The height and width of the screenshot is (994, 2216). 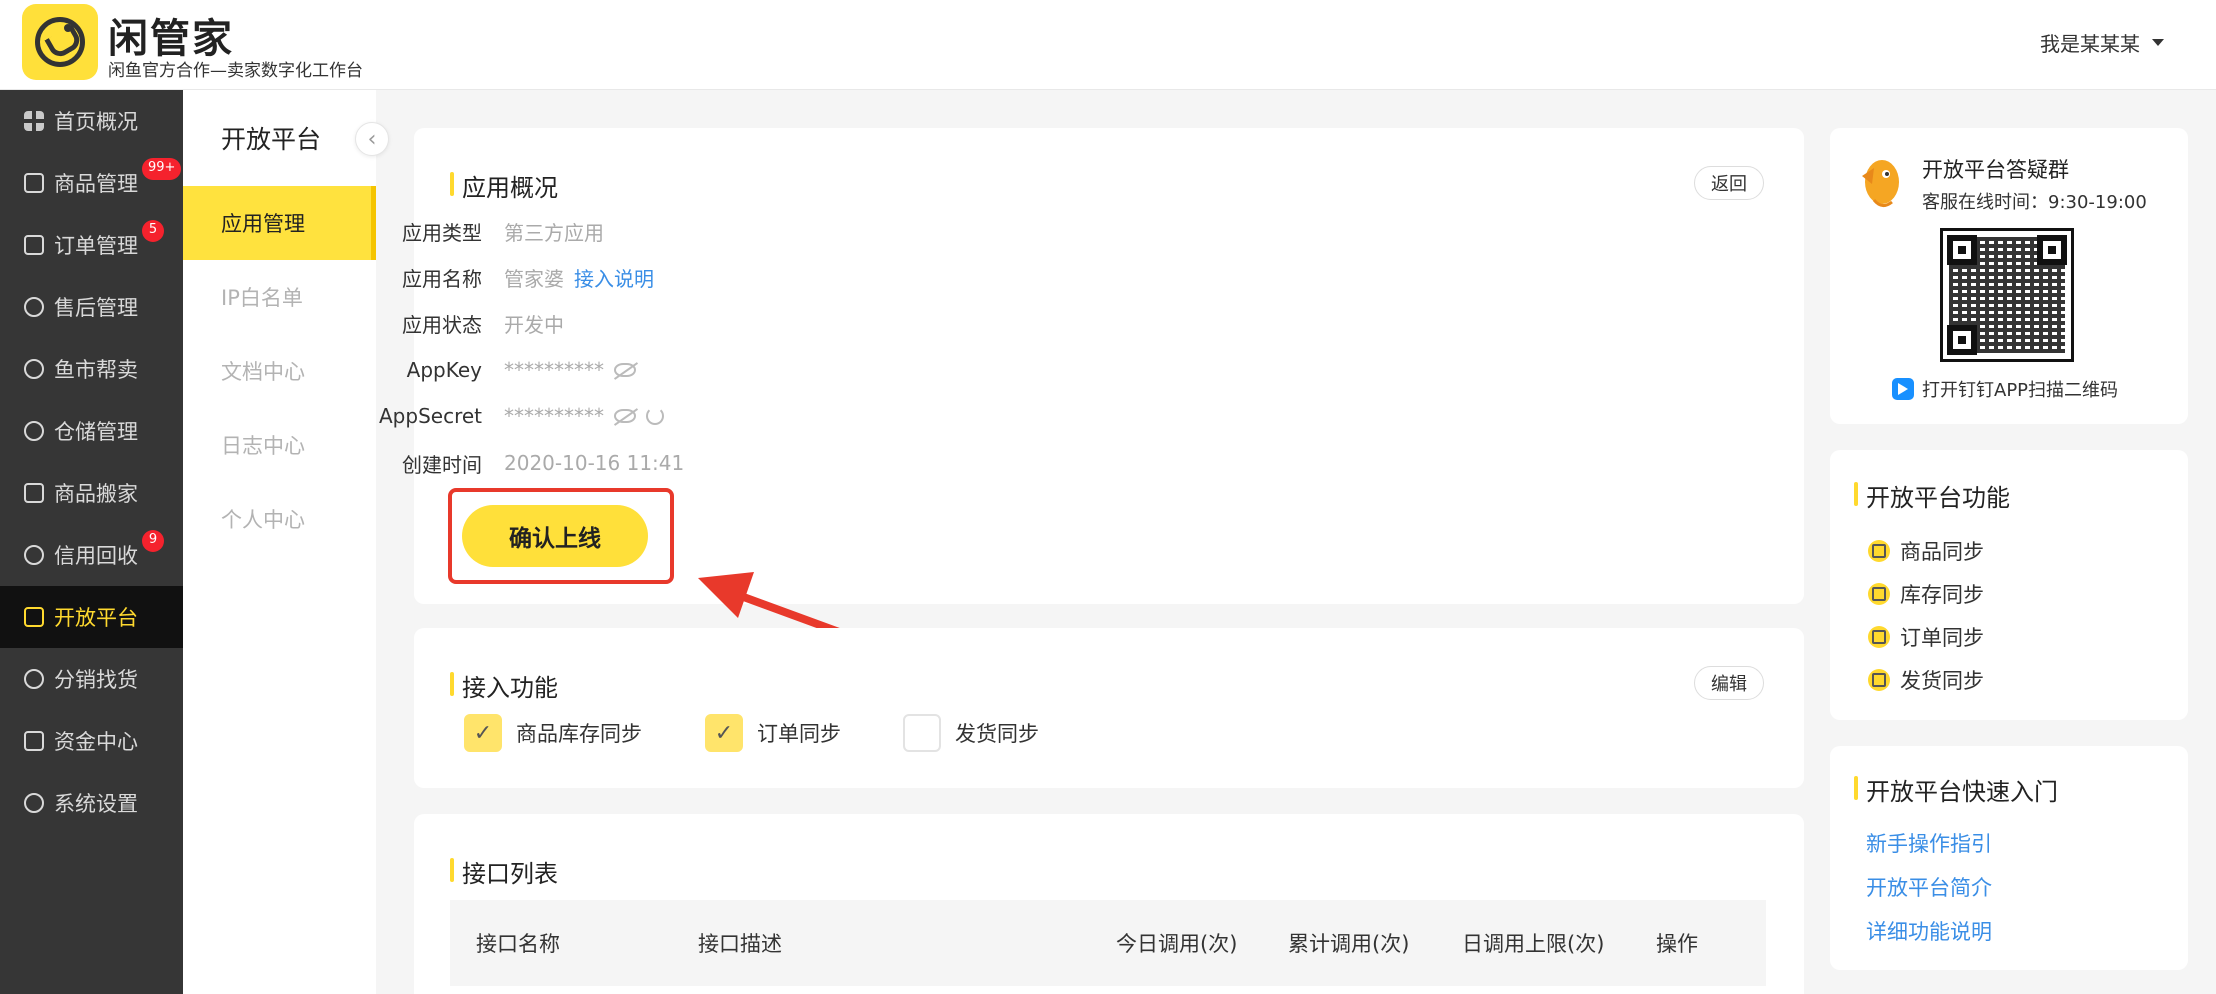 I want to click on fish-market-icon, so click(x=34, y=369).